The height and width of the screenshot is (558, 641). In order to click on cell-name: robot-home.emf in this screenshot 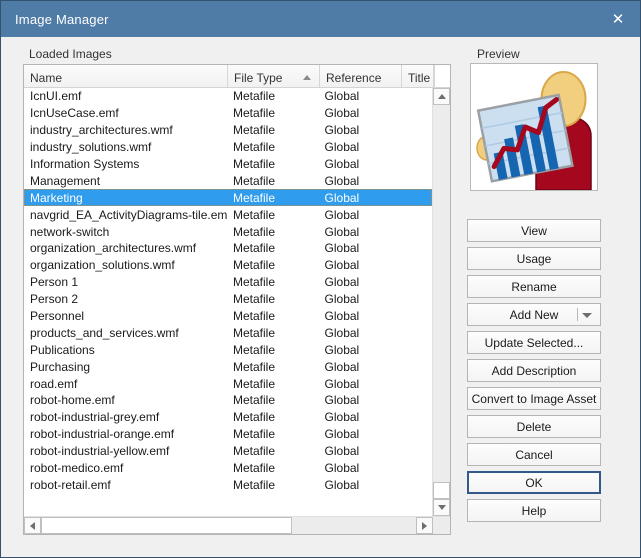, I will do `click(72, 400)`.